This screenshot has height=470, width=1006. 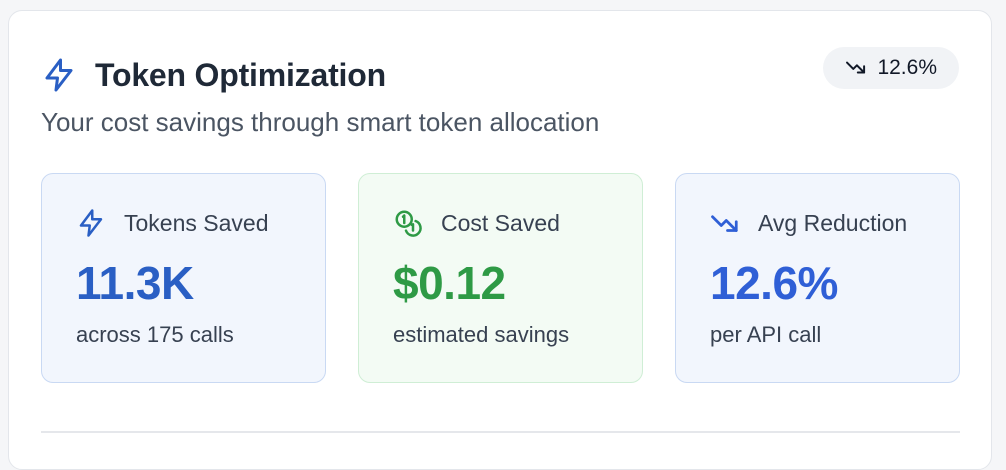 What do you see at coordinates (155, 334) in the screenshot?
I see `stat-subtext: across 175 calls` at bounding box center [155, 334].